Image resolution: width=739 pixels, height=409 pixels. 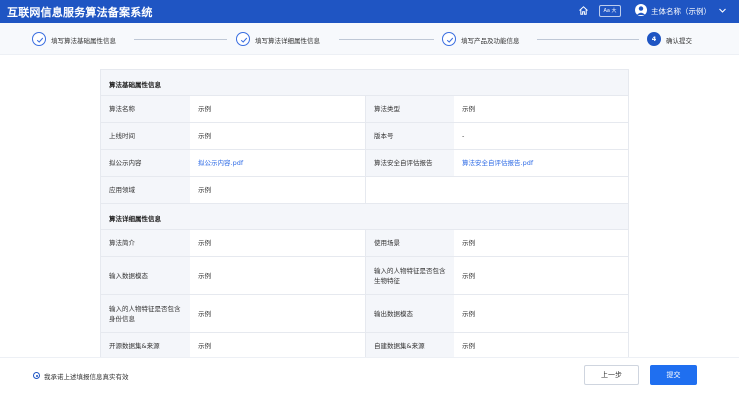 I want to click on step-label: 填写算法基础属性信息, so click(x=83, y=41).